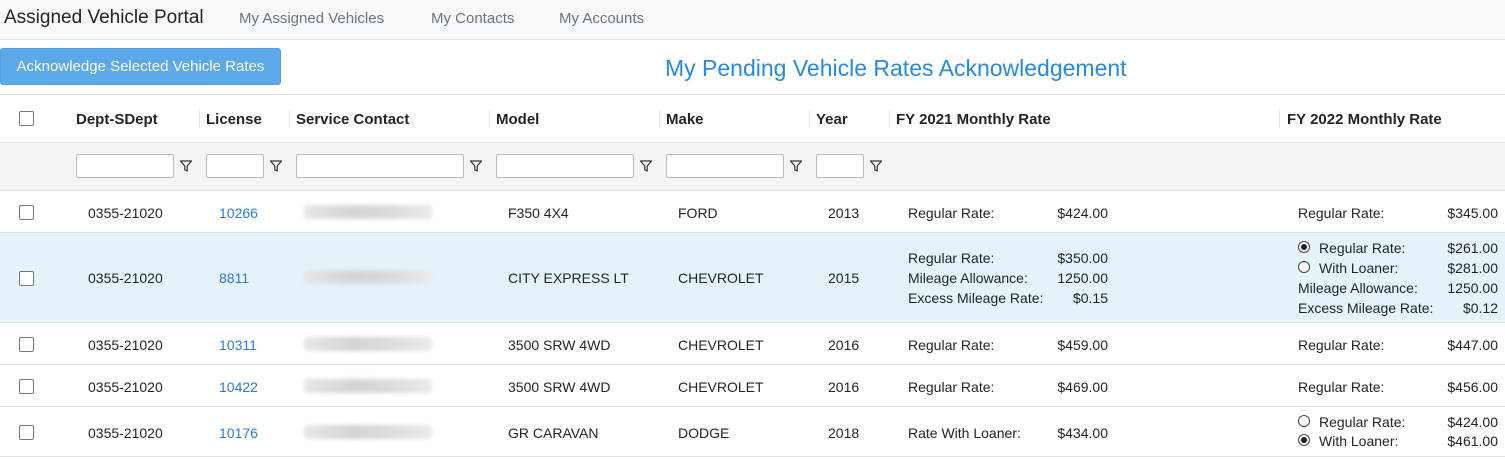 Image resolution: width=1505 pixels, height=459 pixels. I want to click on acknowledge-selected-button: Acknowledge Selected Vehicle Rates, so click(140, 66).